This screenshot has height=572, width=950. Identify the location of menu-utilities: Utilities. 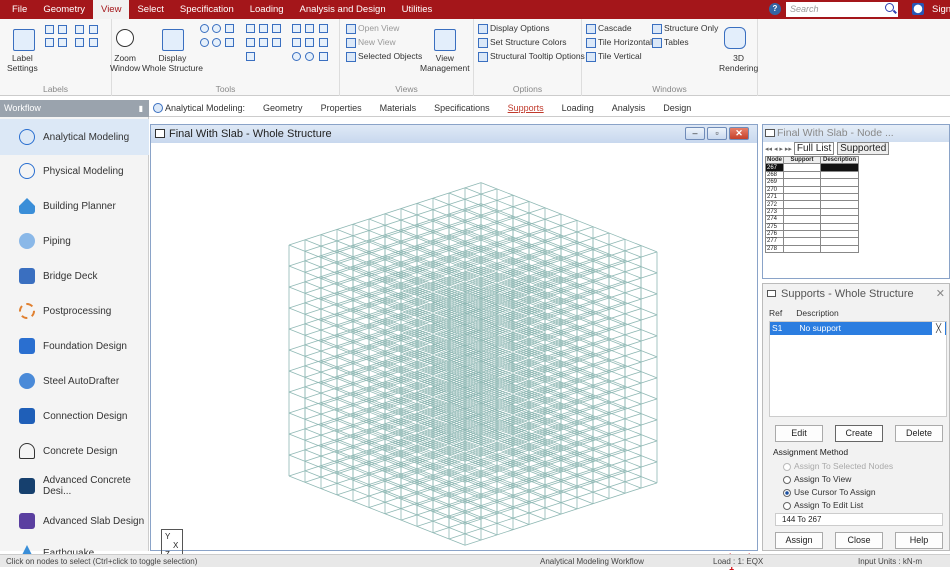
(417, 9).